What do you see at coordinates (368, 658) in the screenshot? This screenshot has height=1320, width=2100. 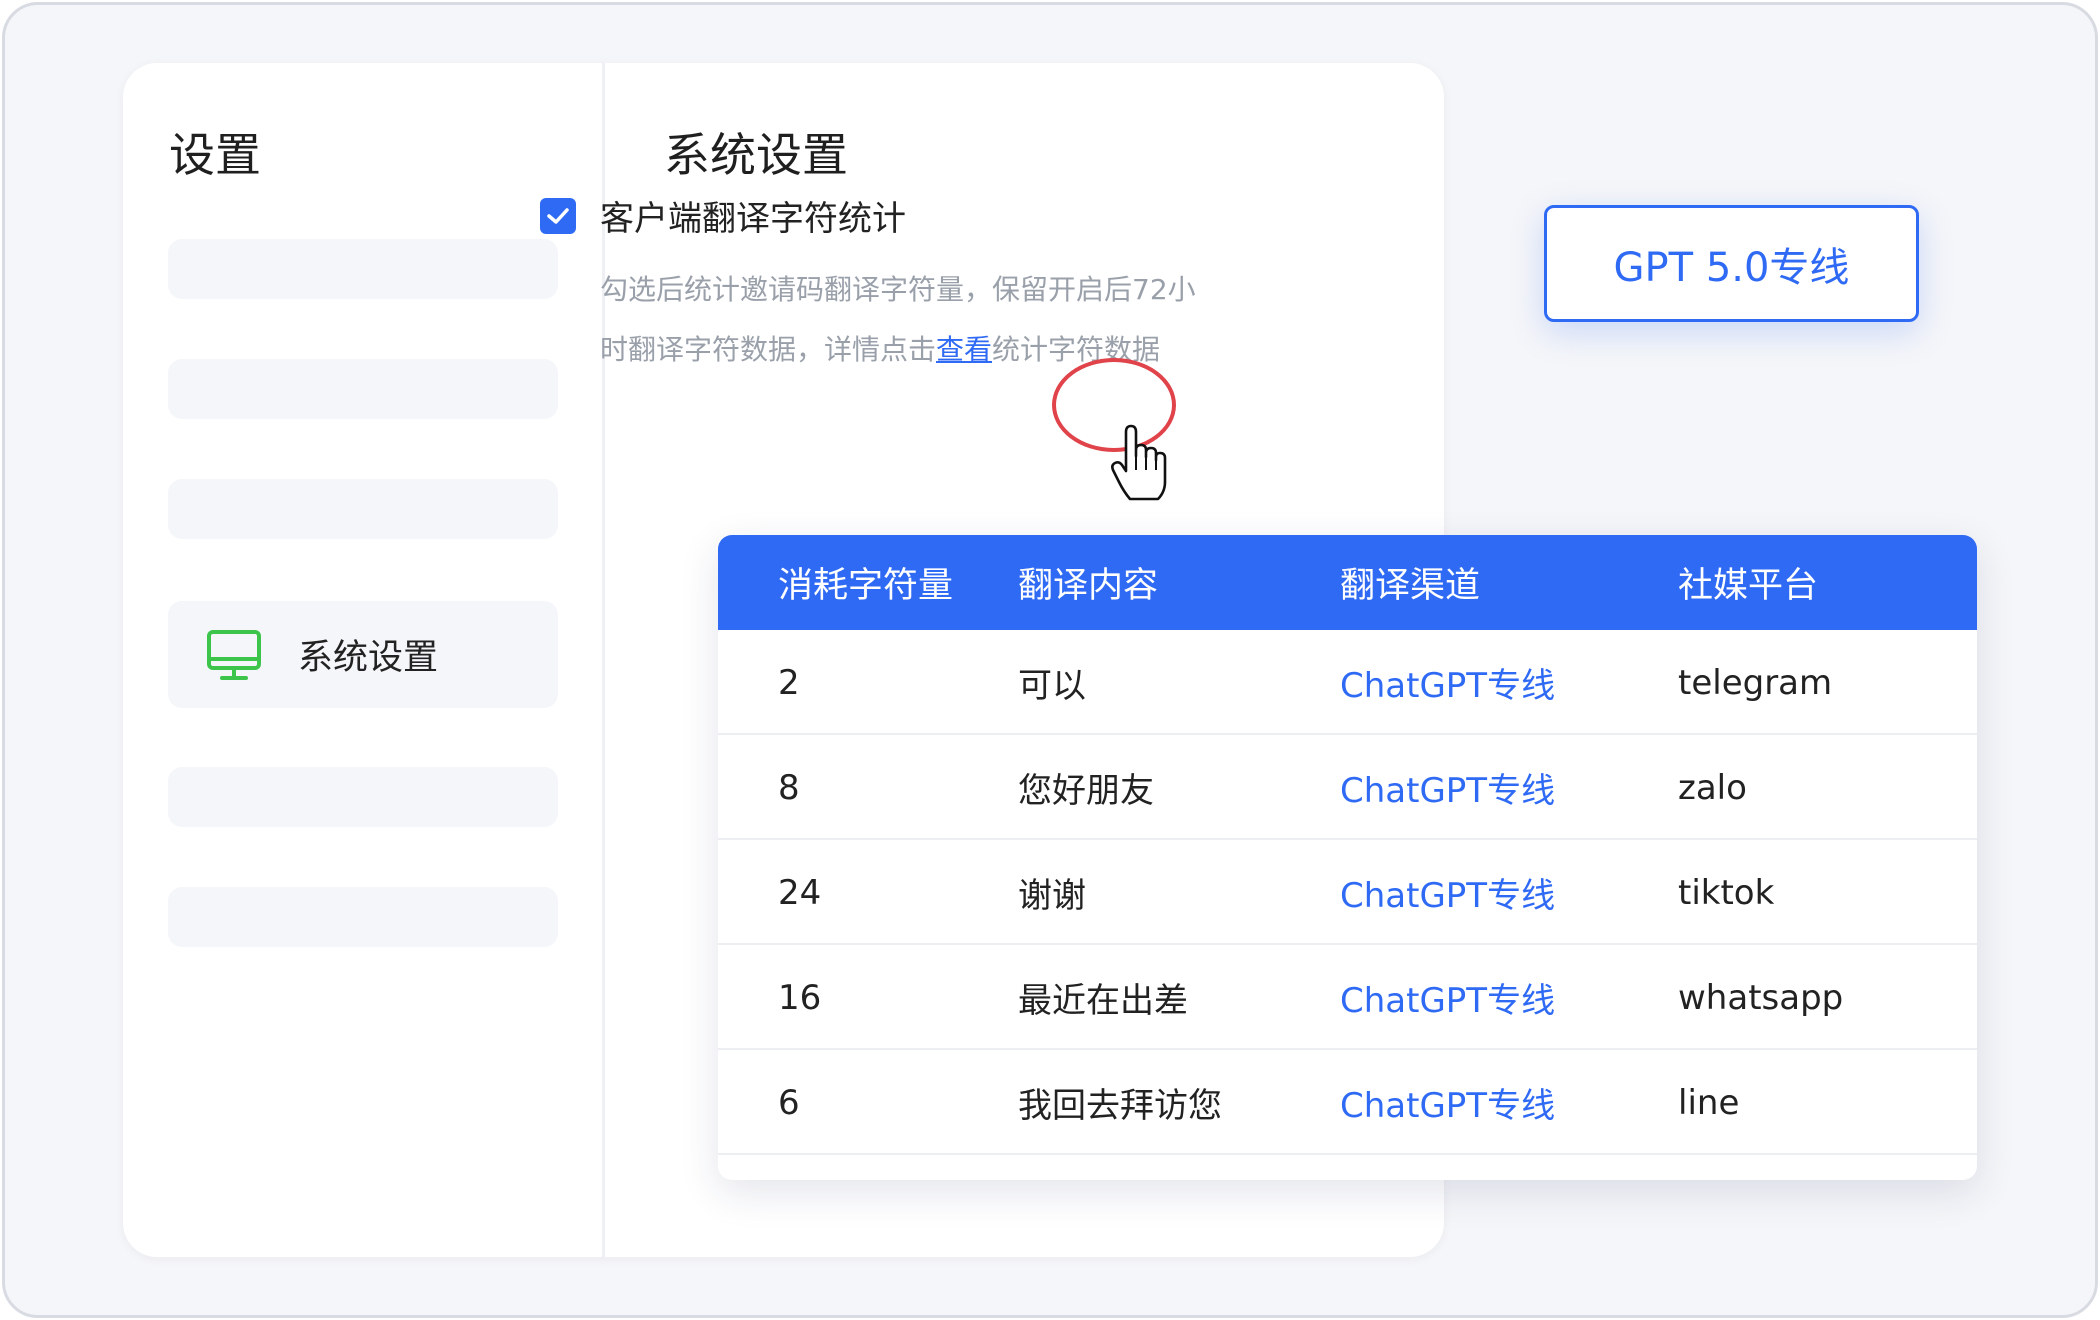 I see `sidebar-item-label: 系统设置` at bounding box center [368, 658].